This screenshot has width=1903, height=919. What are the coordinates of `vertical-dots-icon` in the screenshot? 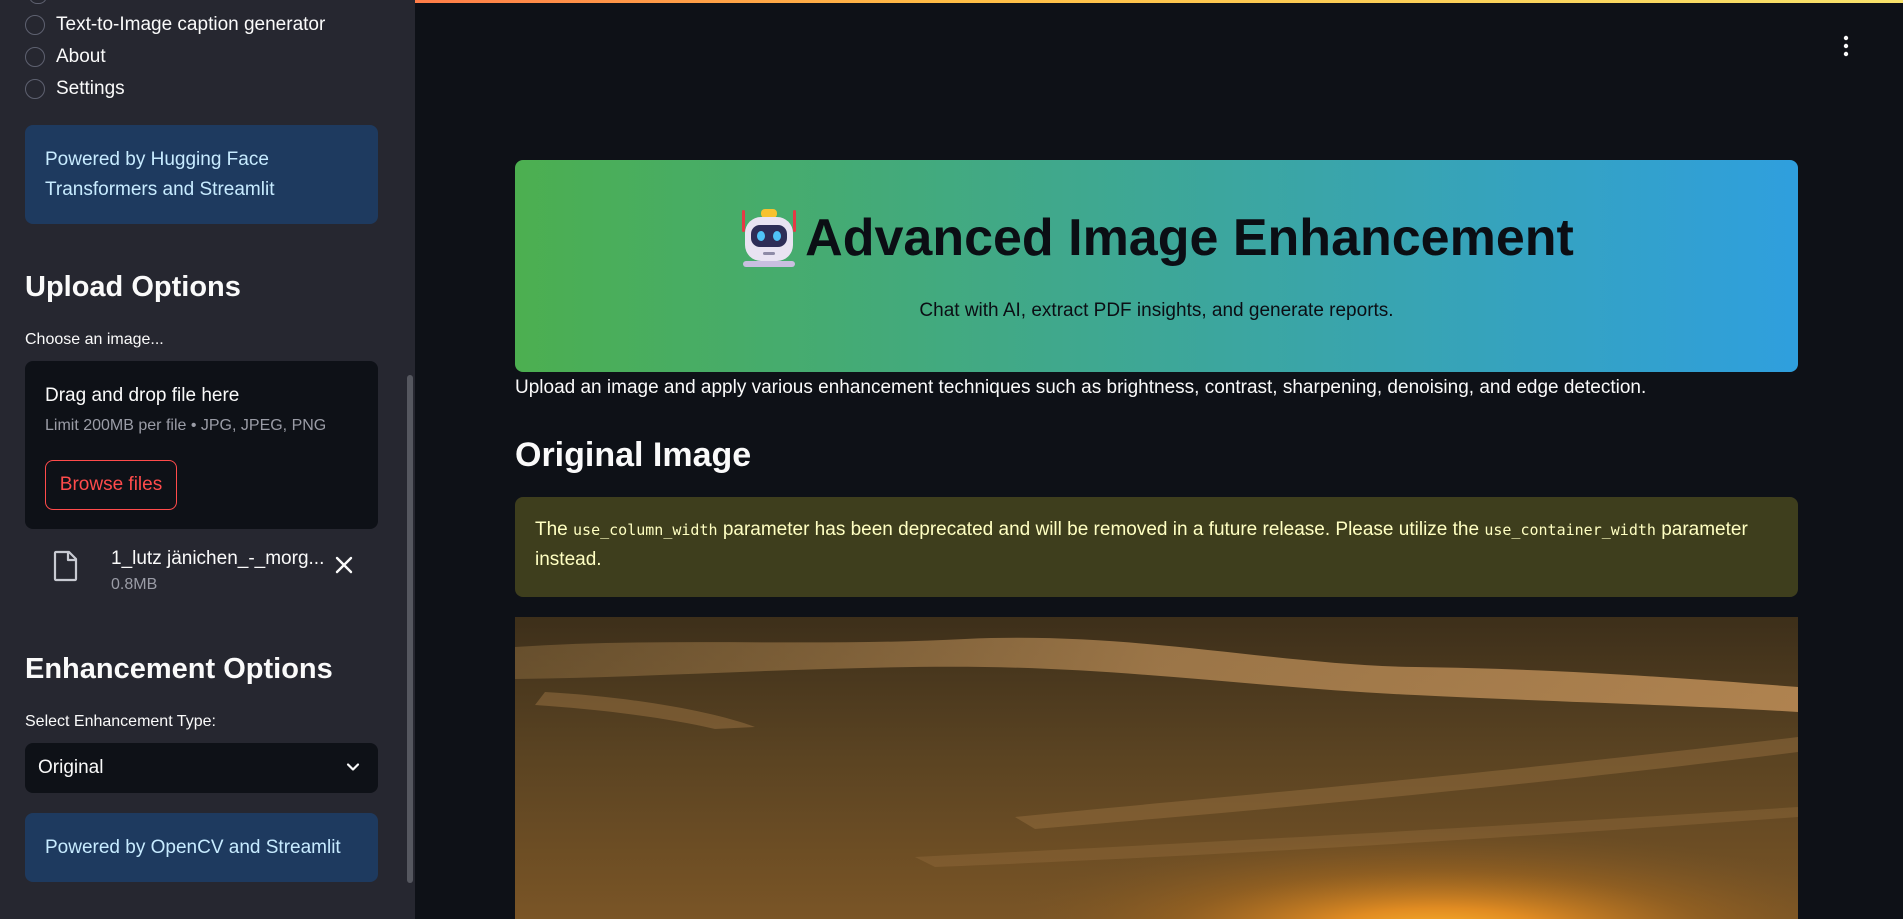 It's located at (1846, 46).